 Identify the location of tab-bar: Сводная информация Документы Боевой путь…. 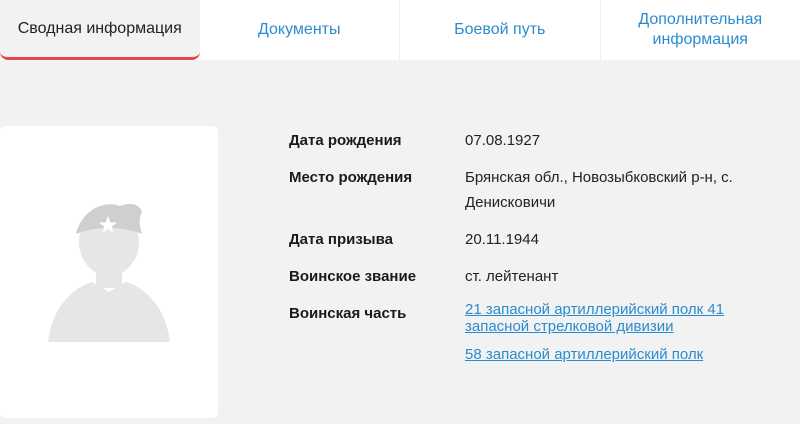
(400, 30).